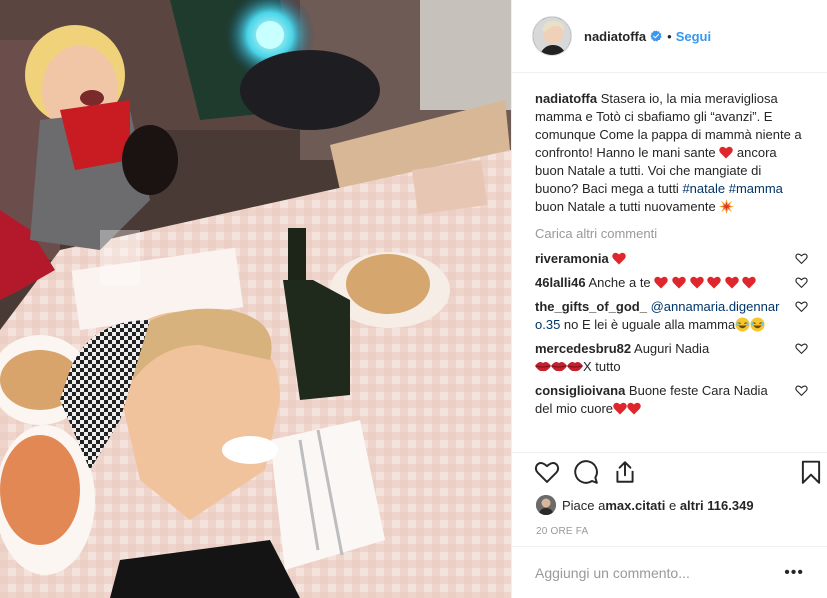  I want to click on save-button, so click(812, 473).